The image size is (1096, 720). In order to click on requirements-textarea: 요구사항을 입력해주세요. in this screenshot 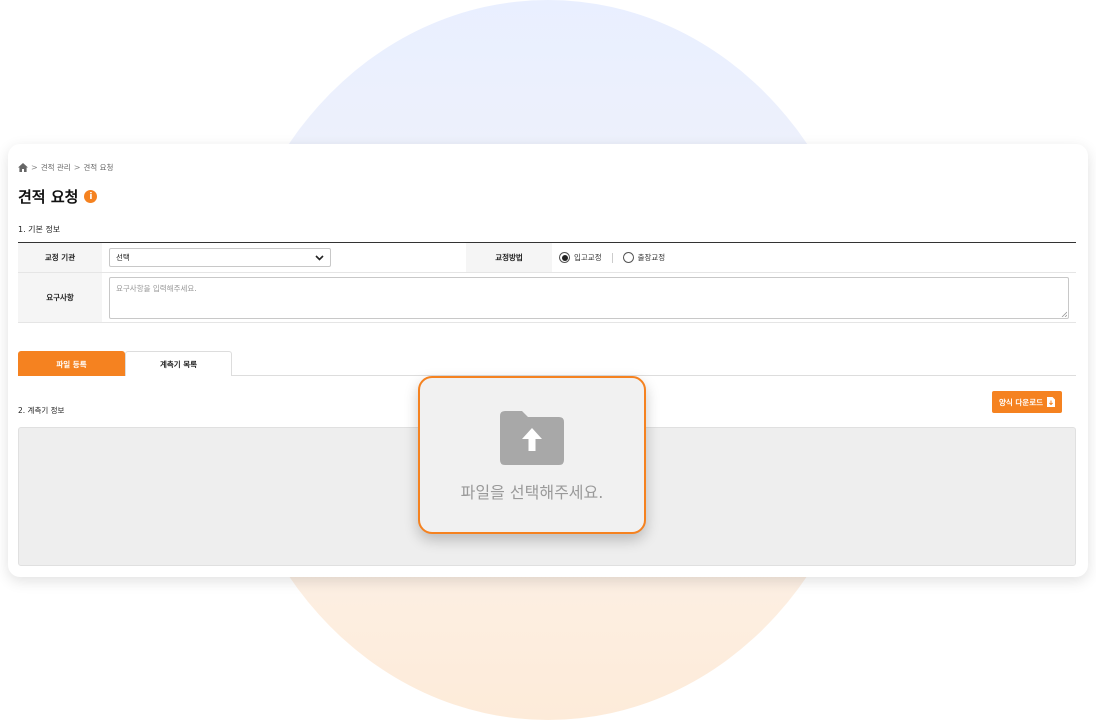, I will do `click(589, 297)`.